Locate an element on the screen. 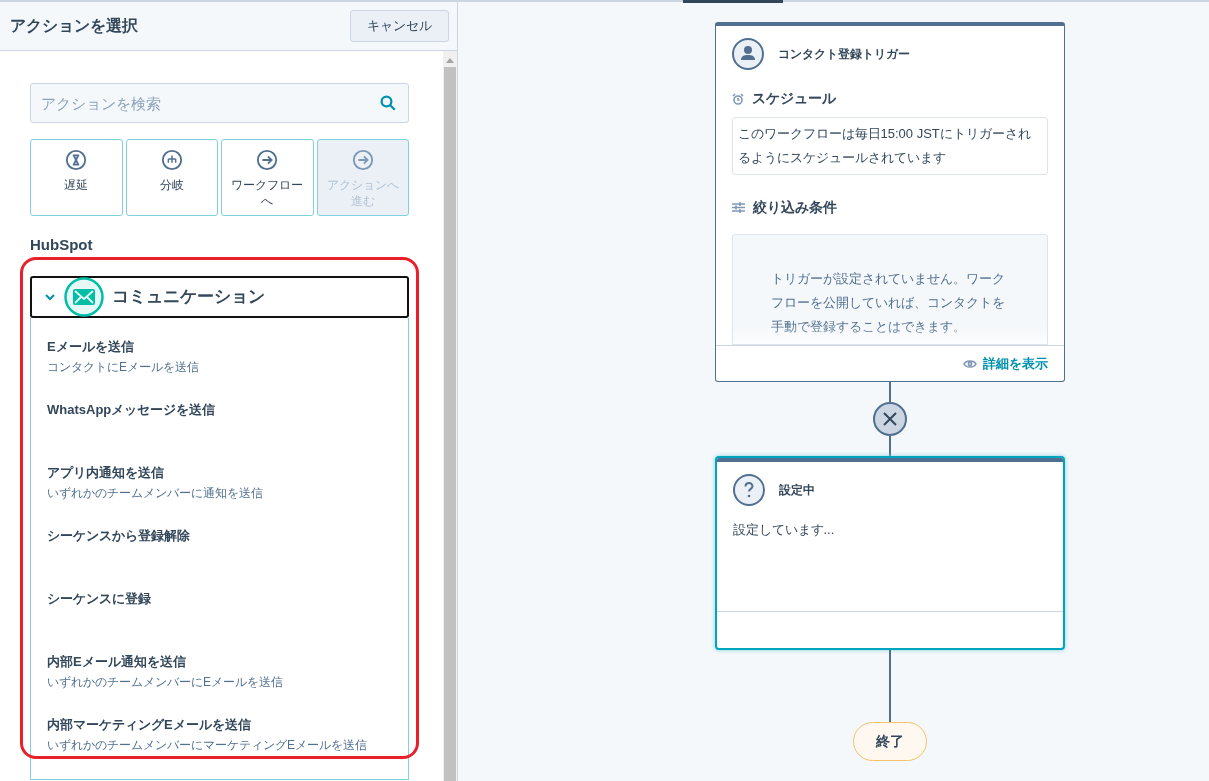  close-icon is located at coordinates (889, 419).